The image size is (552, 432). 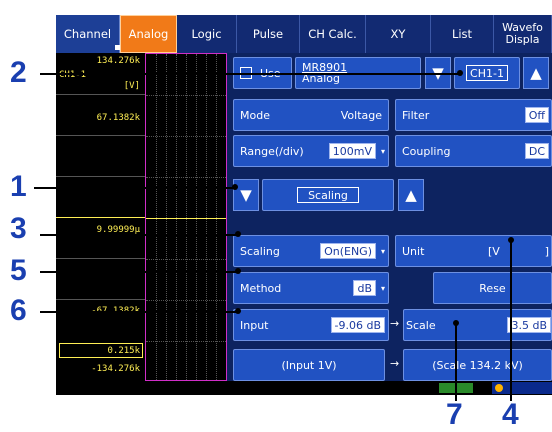 What do you see at coordinates (454, 414) in the screenshot?
I see `callout-number: 7` at bounding box center [454, 414].